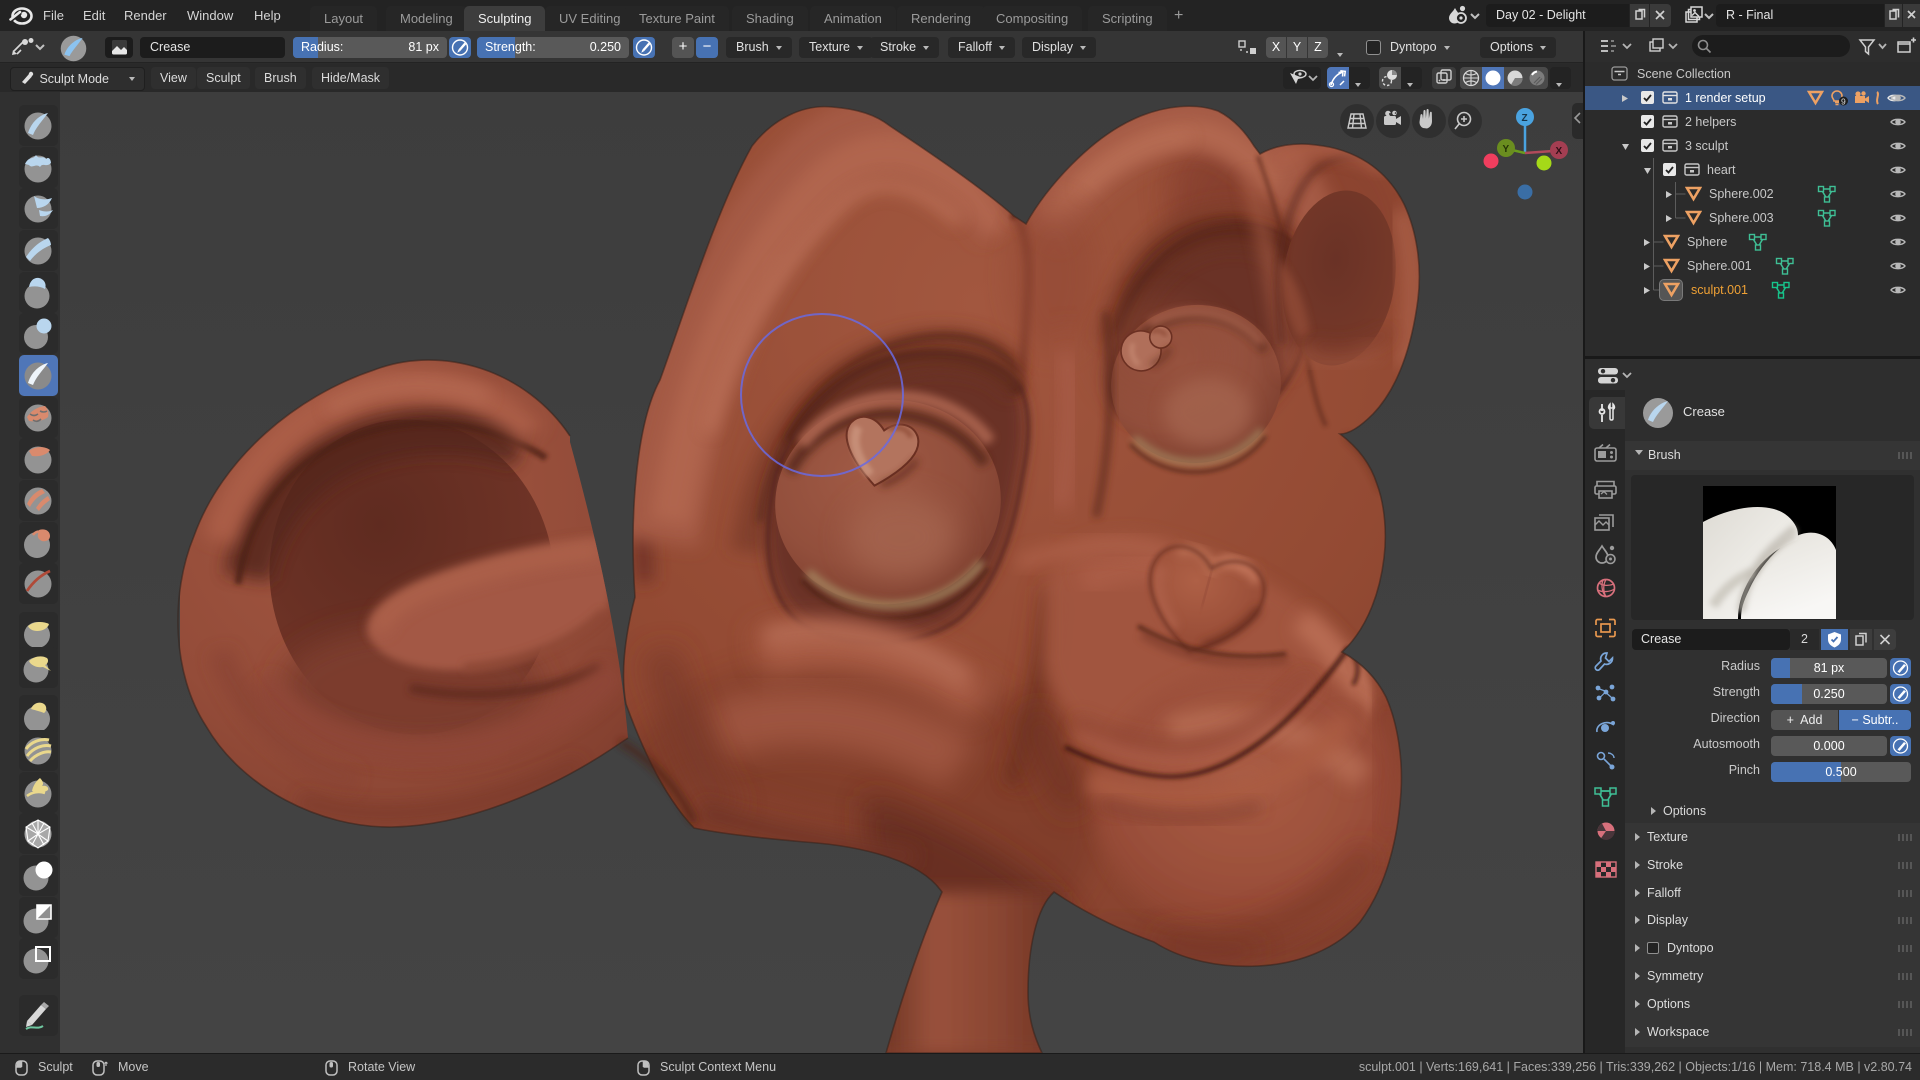  I want to click on svg-text: X, so click(1559, 151).